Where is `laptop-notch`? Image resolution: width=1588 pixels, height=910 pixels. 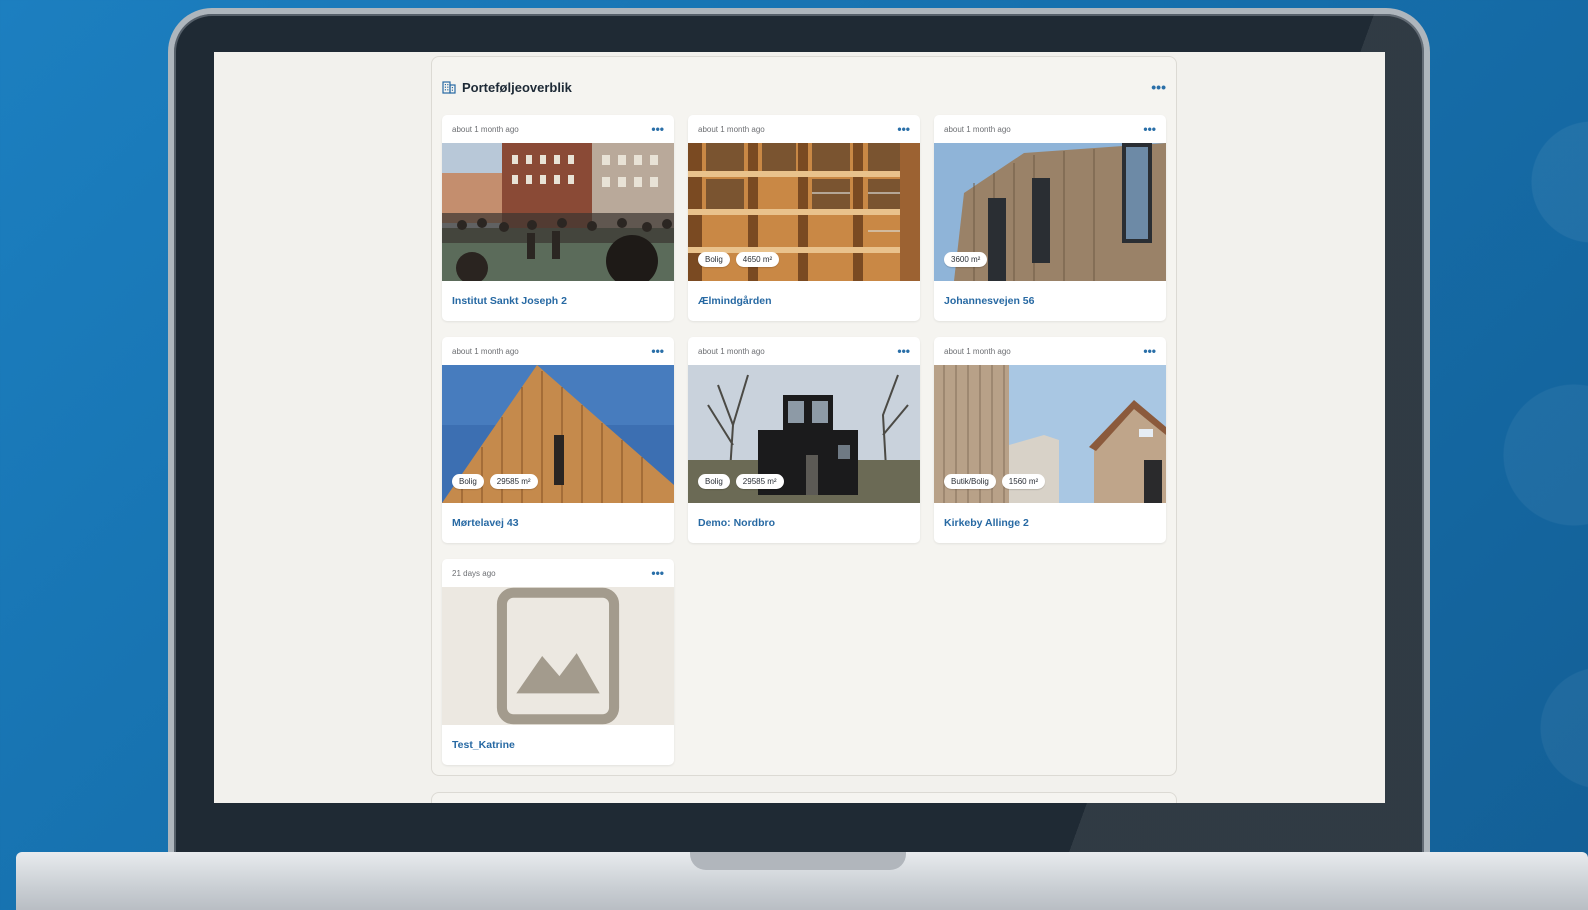
laptop-notch is located at coordinates (798, 861).